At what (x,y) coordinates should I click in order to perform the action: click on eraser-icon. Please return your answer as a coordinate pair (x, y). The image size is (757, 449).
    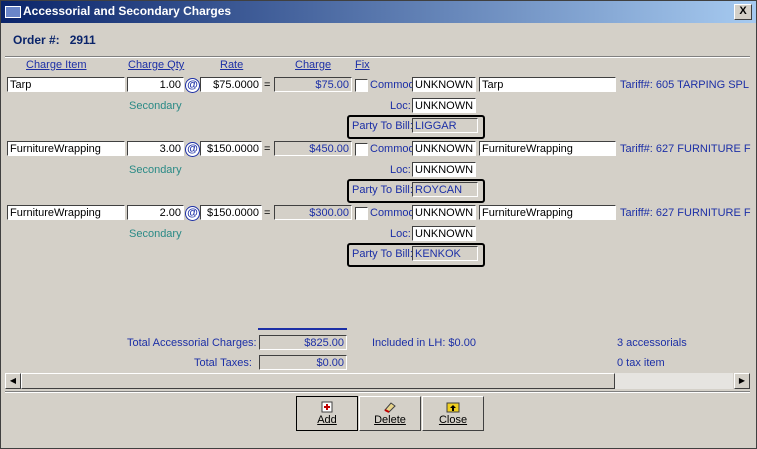
    Looking at the image, I should click on (390, 407).